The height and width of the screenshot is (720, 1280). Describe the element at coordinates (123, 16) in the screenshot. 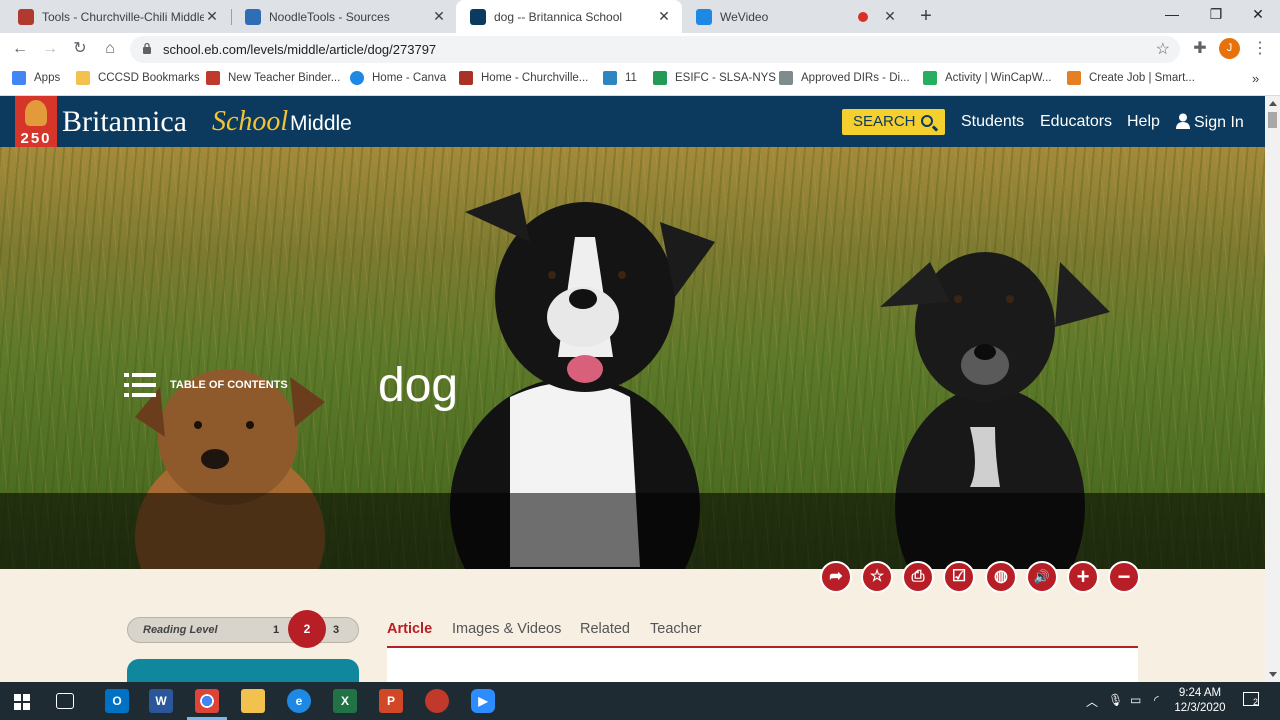

I see `tab-title: Tools - Churchville-Chili Middle S` at that location.